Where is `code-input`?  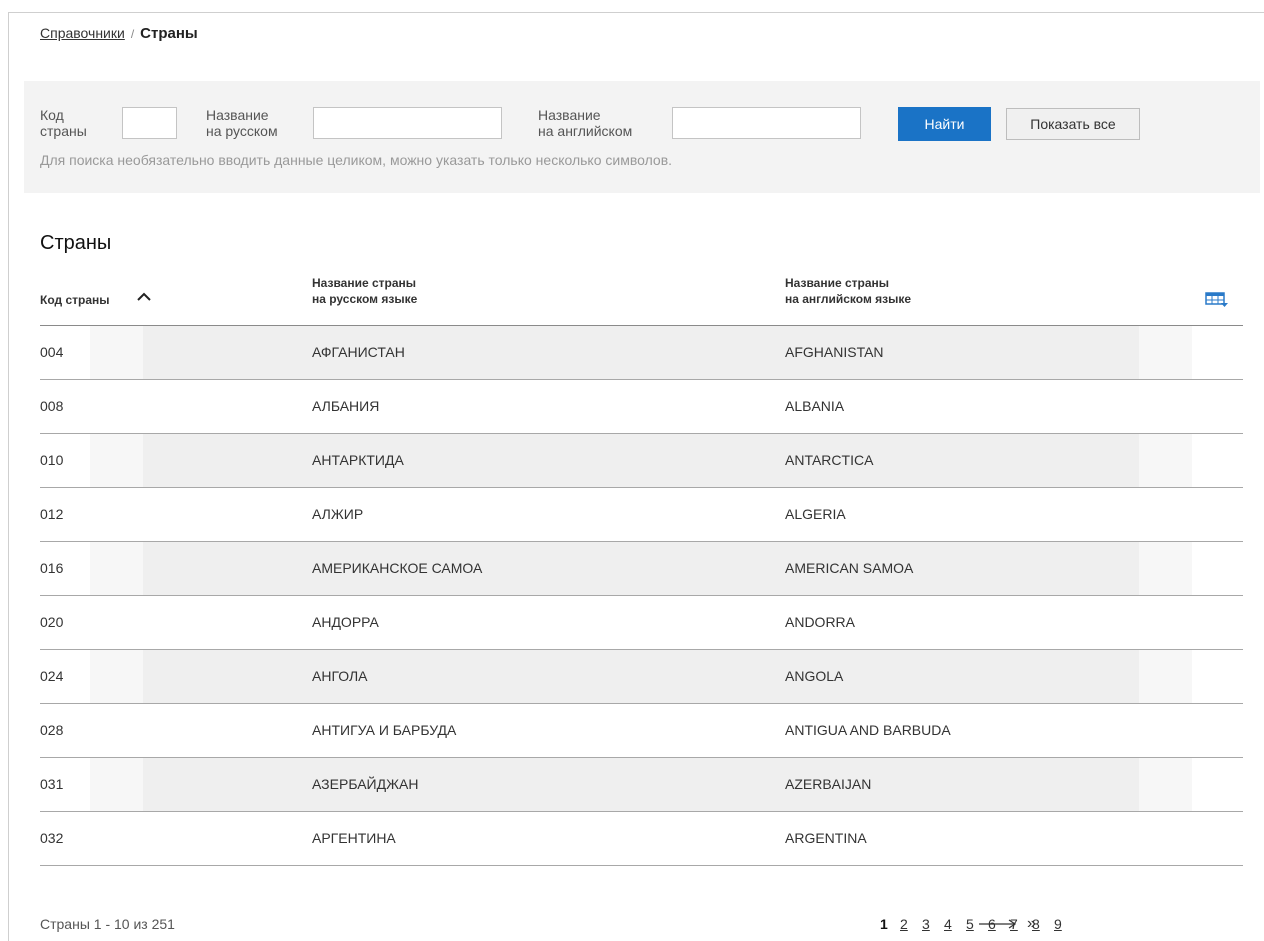
code-input is located at coordinates (149, 123).